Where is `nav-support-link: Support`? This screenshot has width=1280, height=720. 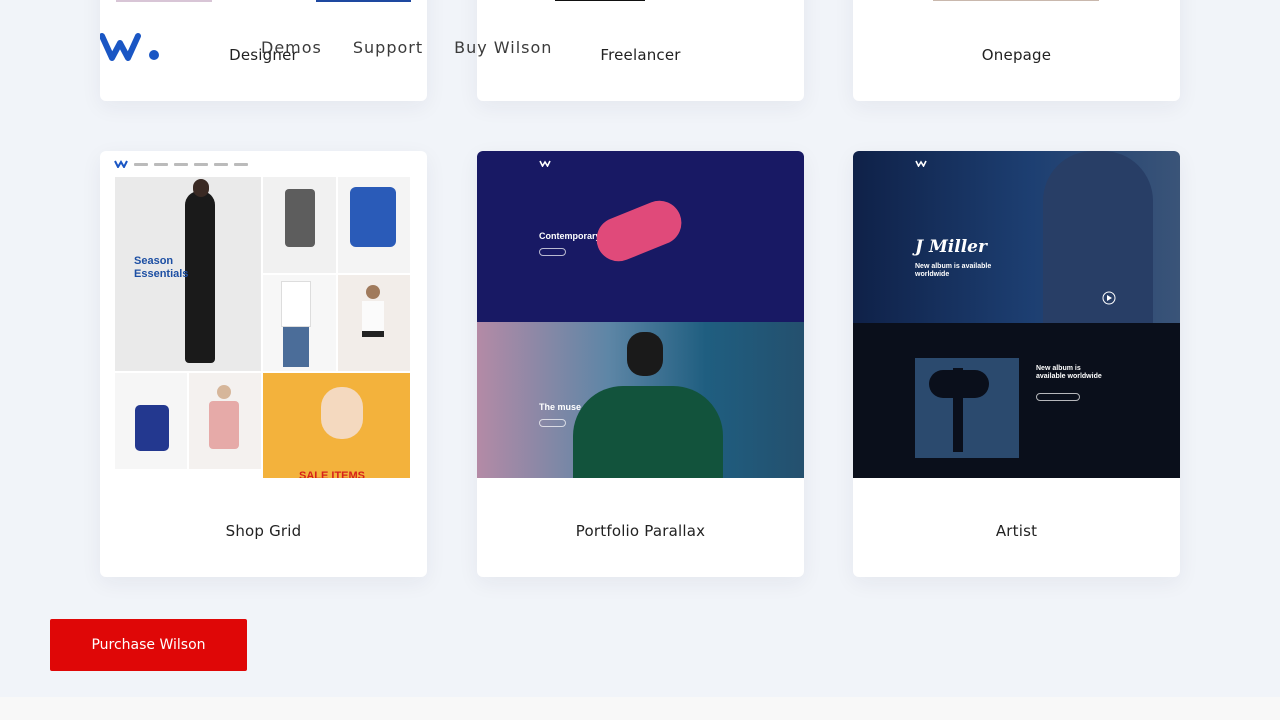 nav-support-link: Support is located at coordinates (388, 47).